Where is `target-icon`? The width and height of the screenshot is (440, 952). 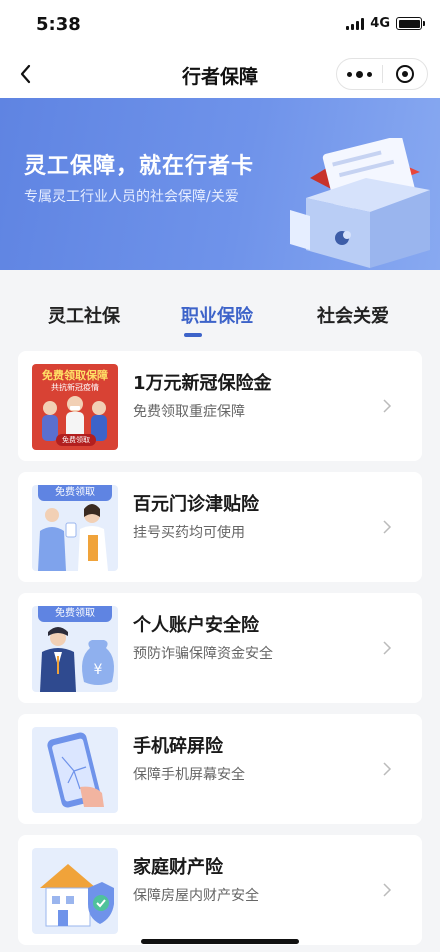
target-icon is located at coordinates (404, 74).